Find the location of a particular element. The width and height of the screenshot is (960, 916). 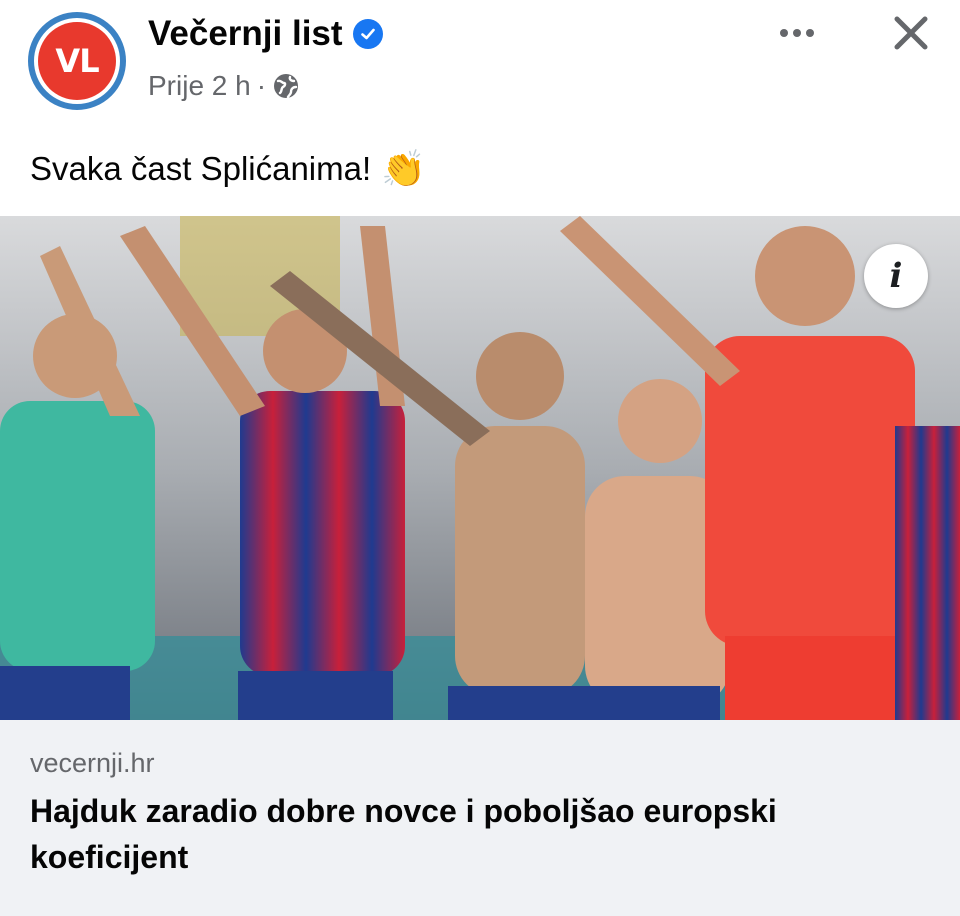

post-timestamp: Prije 2 h is located at coordinates (199, 86).